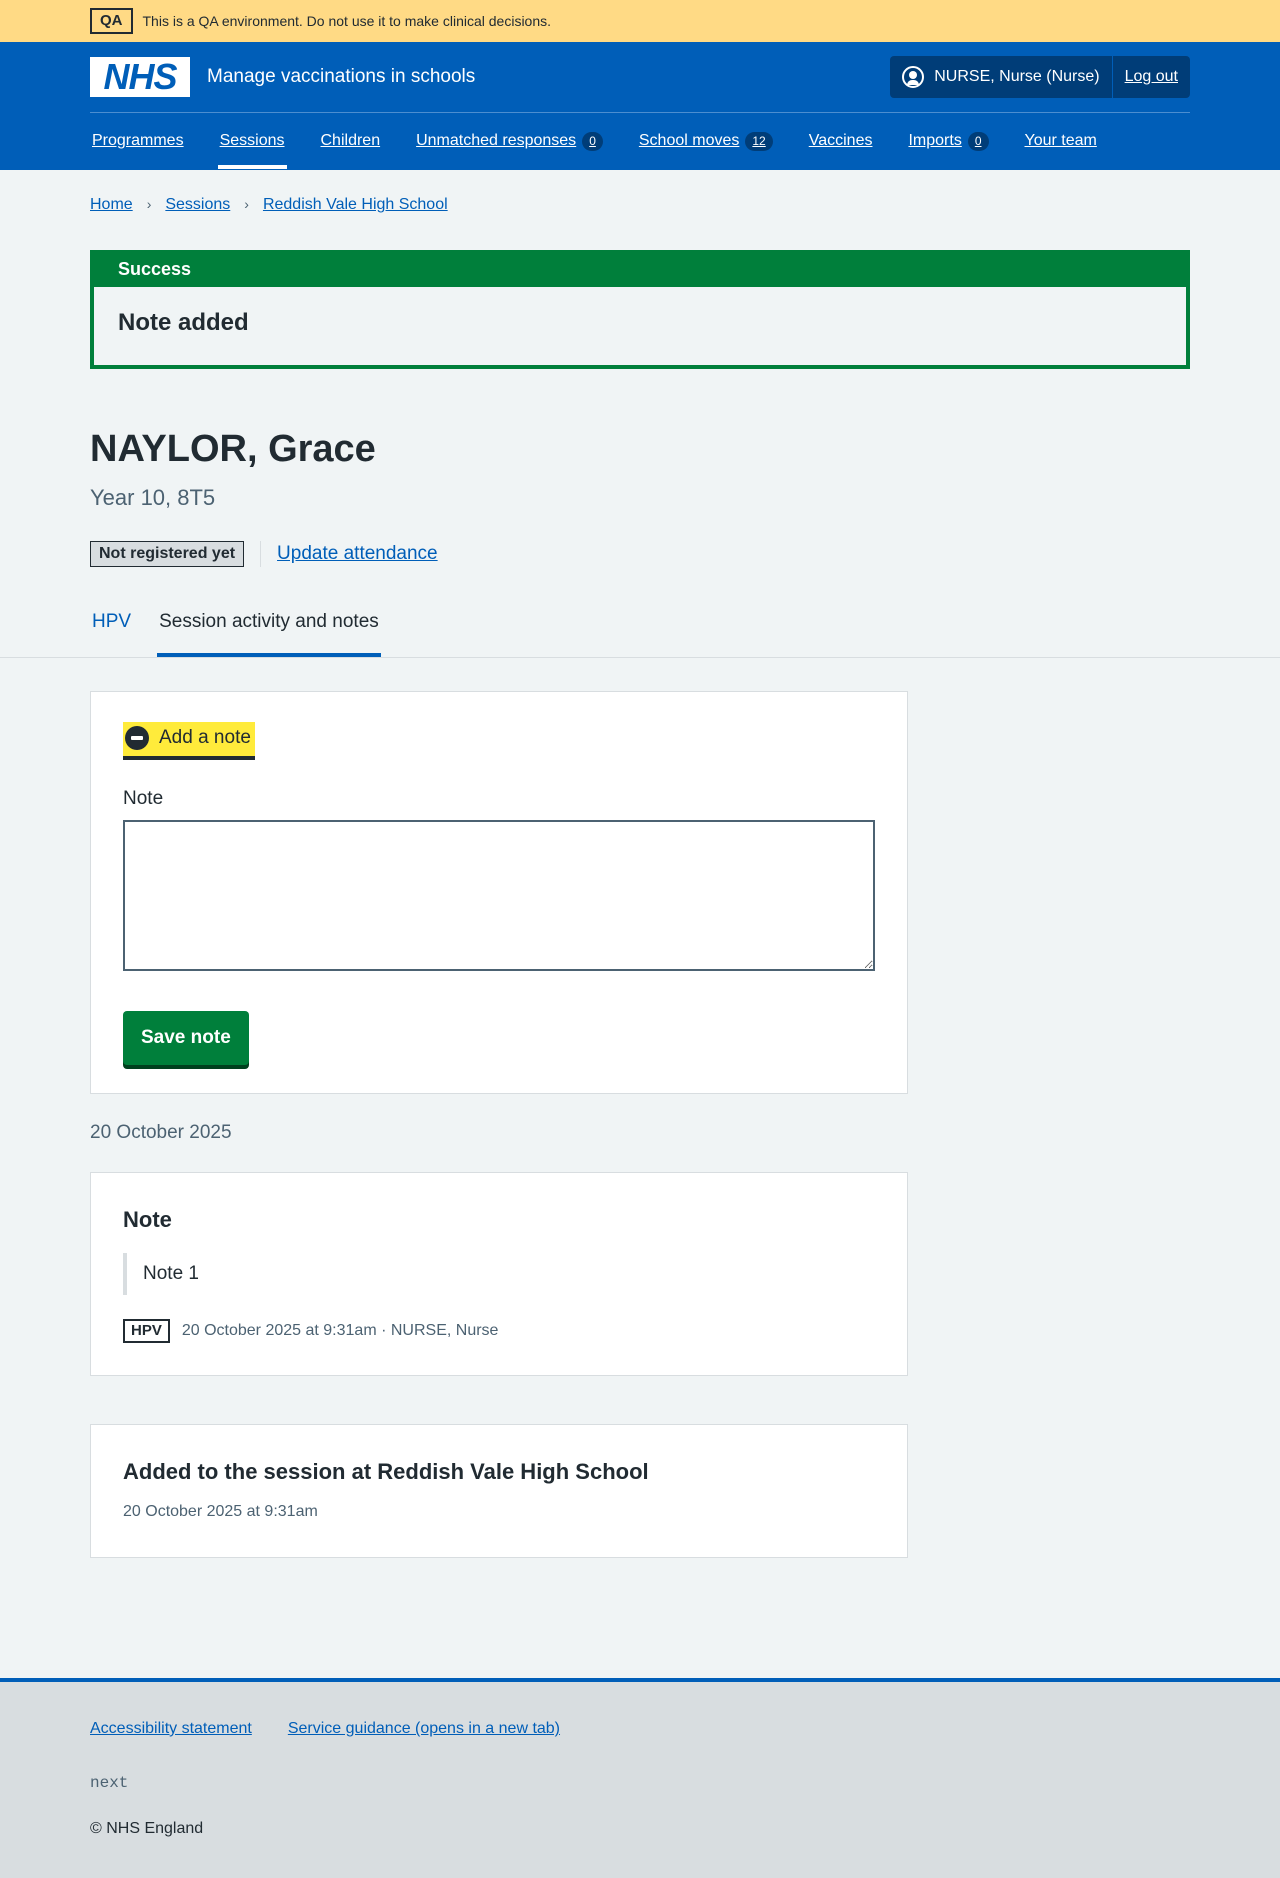 The width and height of the screenshot is (1280, 1878). Describe the element at coordinates (357, 554) in the screenshot. I see `update-attendance-link: Update attendance` at that location.